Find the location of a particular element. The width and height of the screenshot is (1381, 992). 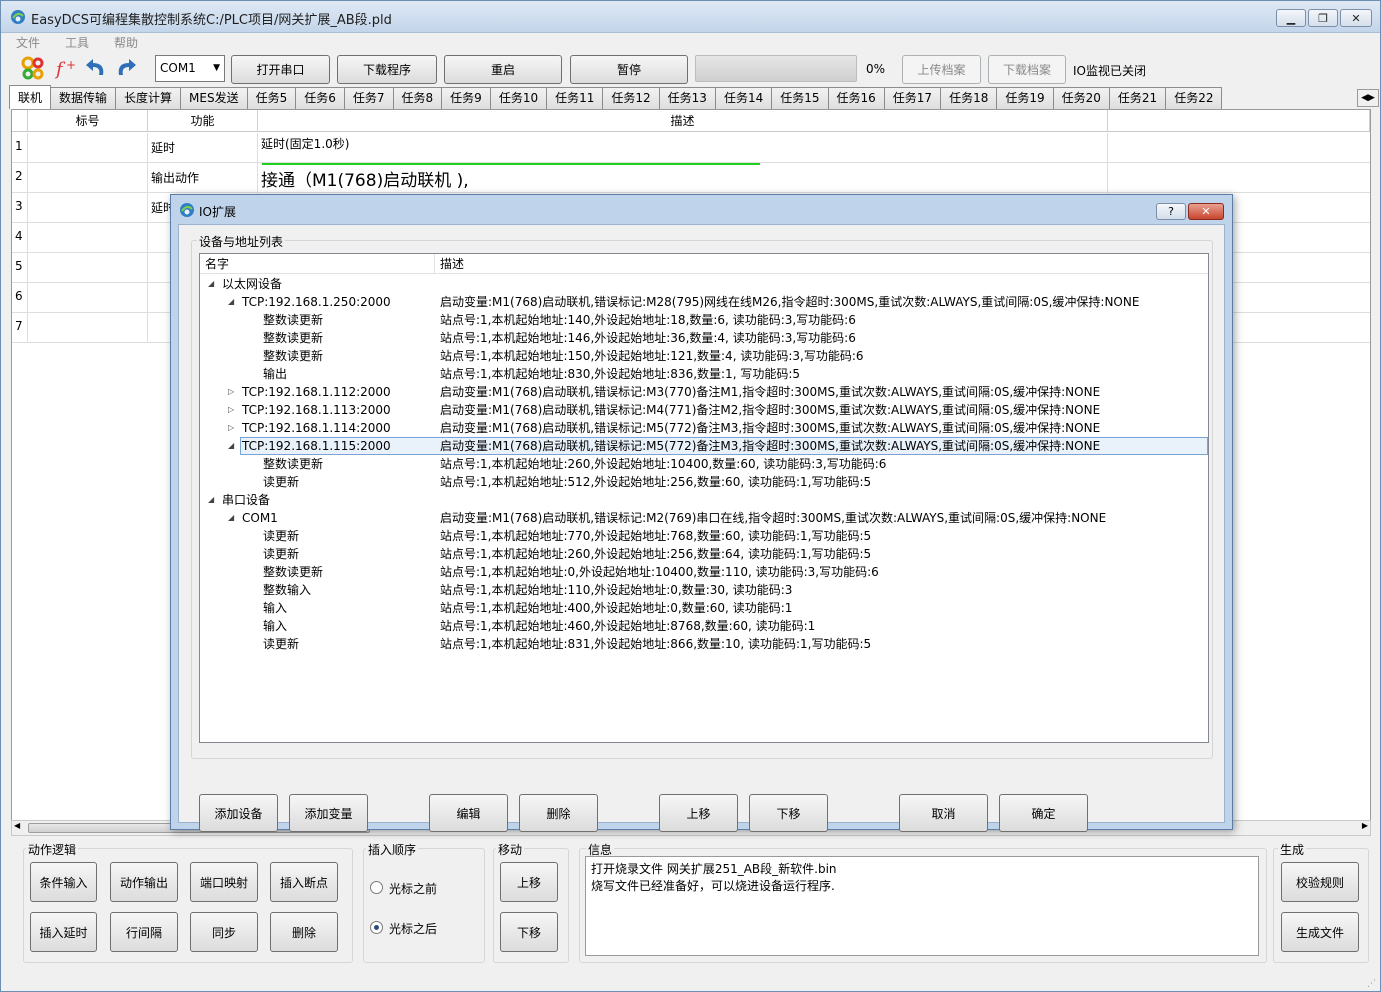

tab-10: 任务11 is located at coordinates (575, 98).